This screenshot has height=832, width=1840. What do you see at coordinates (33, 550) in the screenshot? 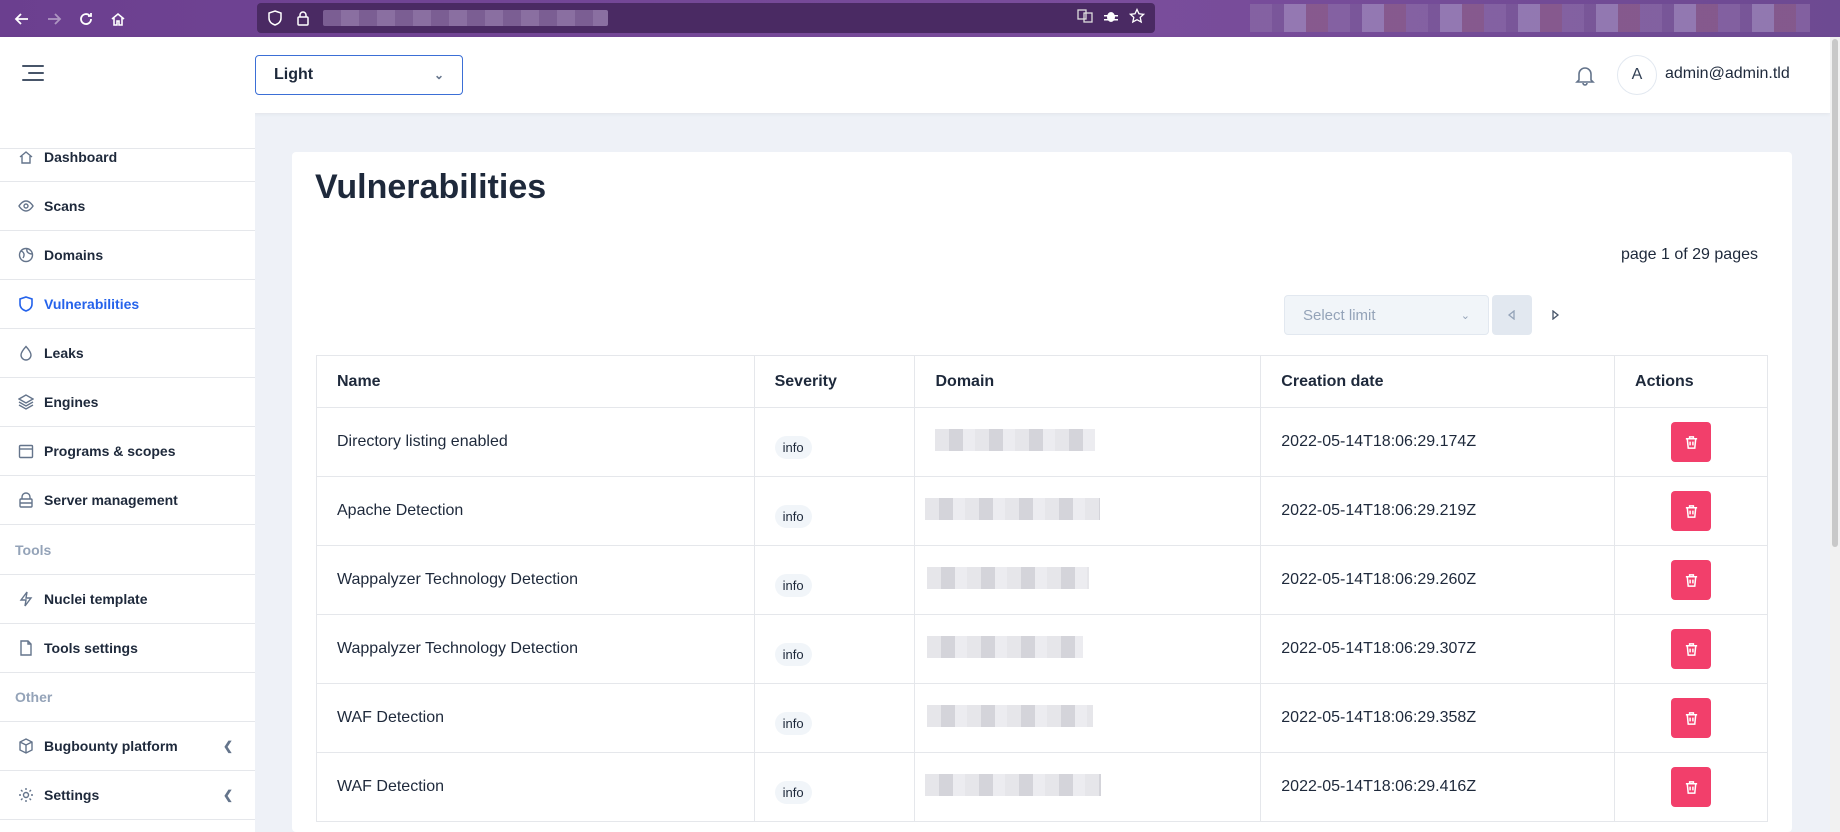
I see `sidebar-section-tools: Tools` at bounding box center [33, 550].